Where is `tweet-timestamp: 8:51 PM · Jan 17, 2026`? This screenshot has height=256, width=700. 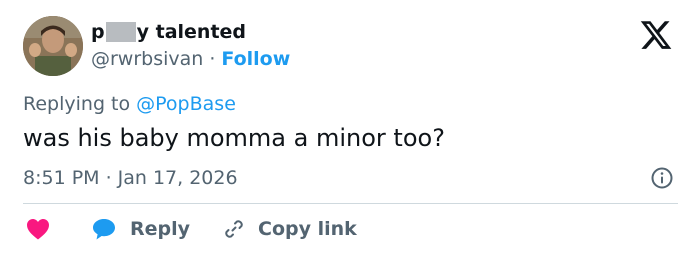 tweet-timestamp: 8:51 PM · Jan 17, 2026 is located at coordinates (130, 178).